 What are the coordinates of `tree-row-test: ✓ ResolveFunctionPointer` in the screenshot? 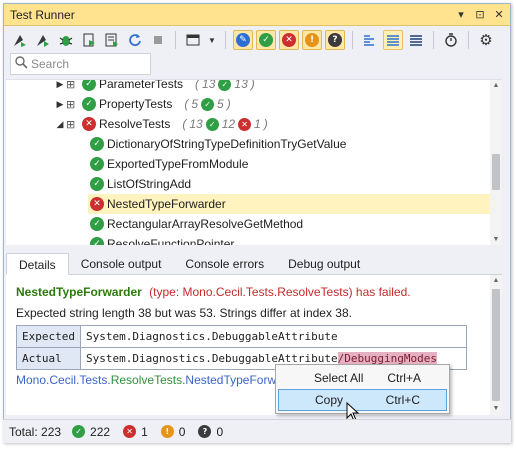 It's located at (162, 239).